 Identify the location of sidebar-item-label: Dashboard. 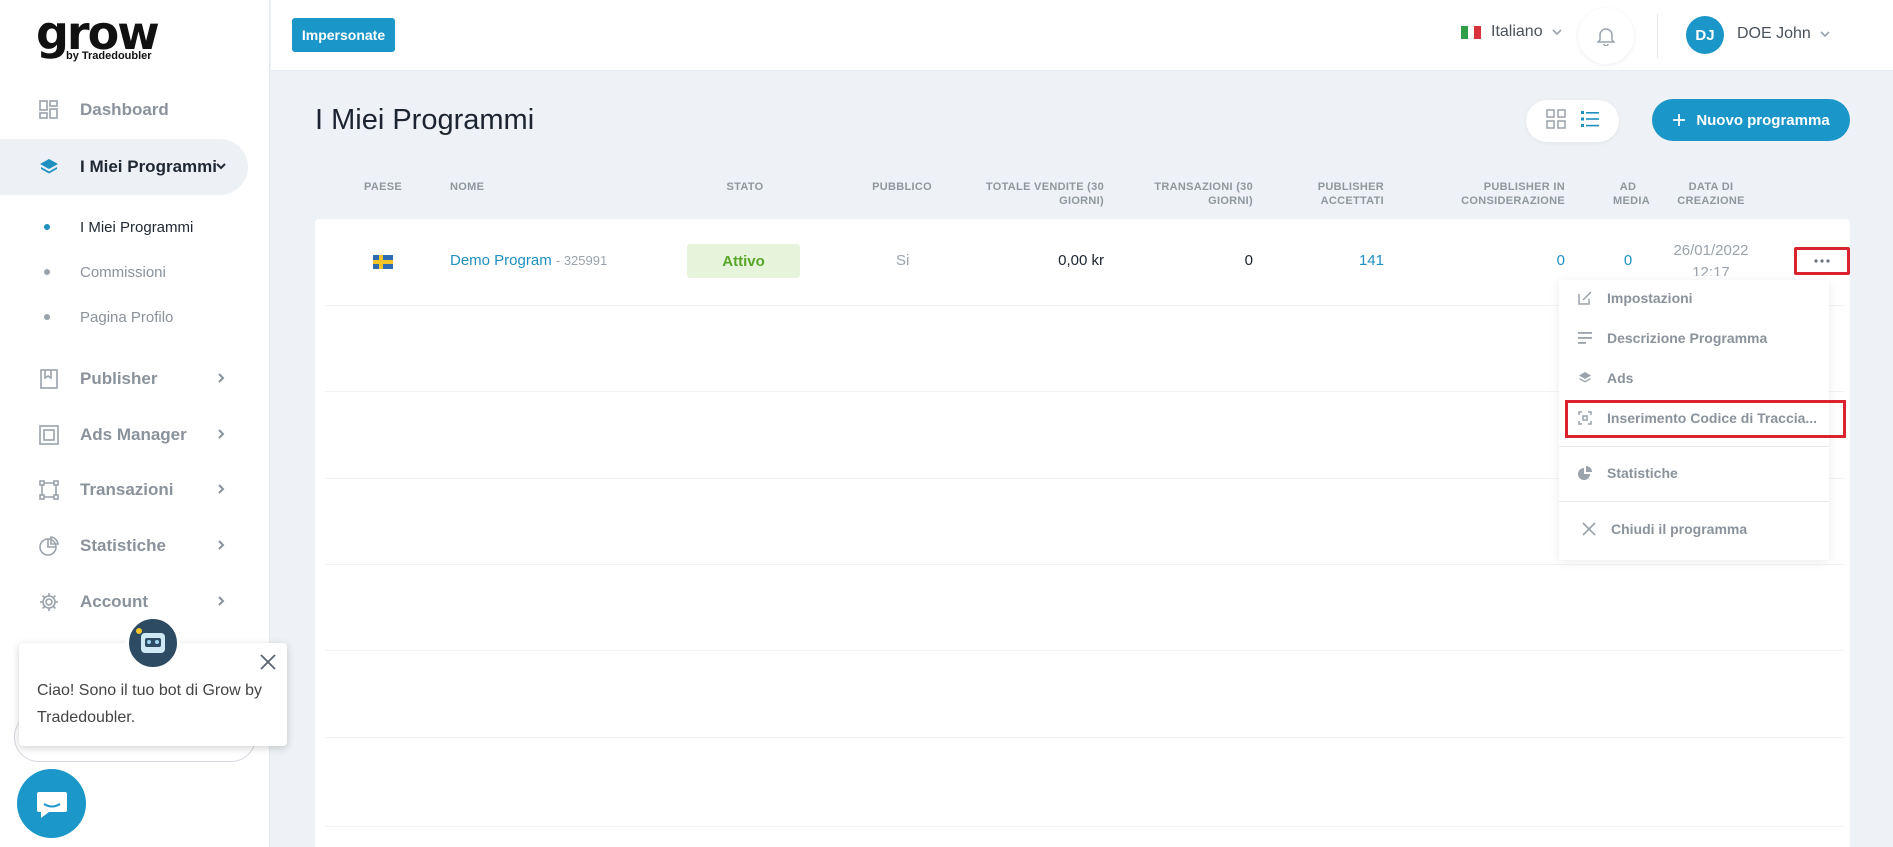
(124, 109).